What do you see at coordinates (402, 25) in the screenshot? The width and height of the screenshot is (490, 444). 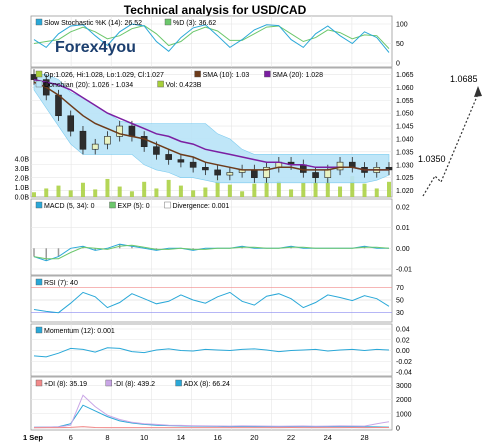 I see `stochastic-tick: 100` at bounding box center [402, 25].